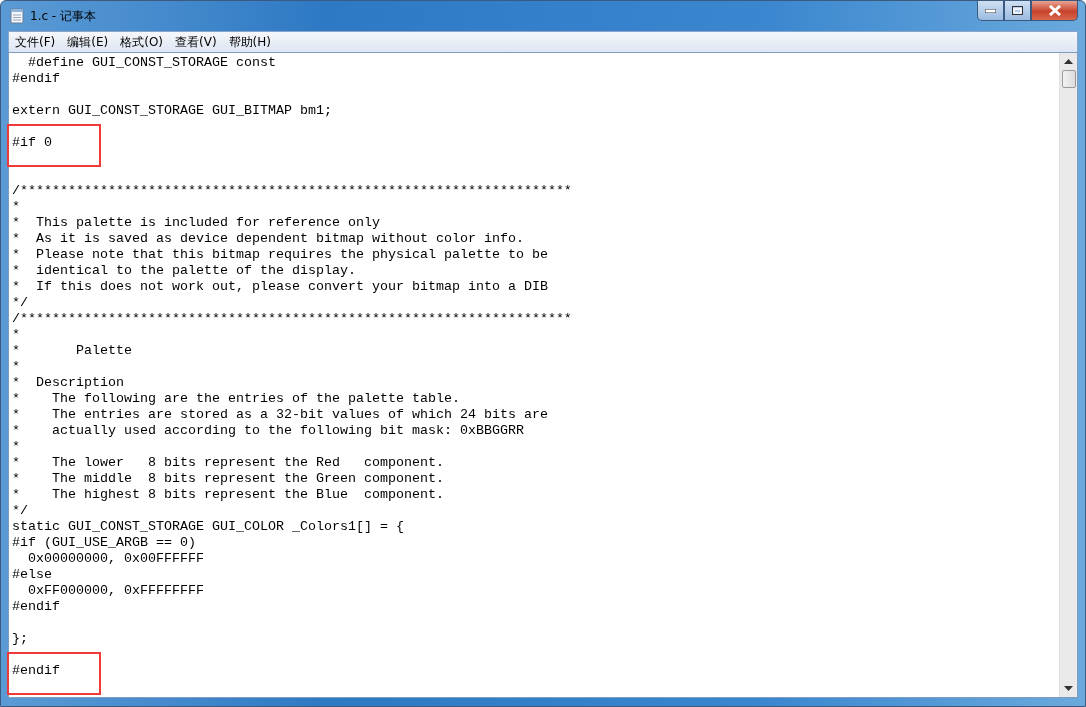 Image resolution: width=1086 pixels, height=707 pixels. Describe the element at coordinates (228, 462) in the screenshot. I see `code-line: * The lower 8 bits represent the Red component.` at that location.